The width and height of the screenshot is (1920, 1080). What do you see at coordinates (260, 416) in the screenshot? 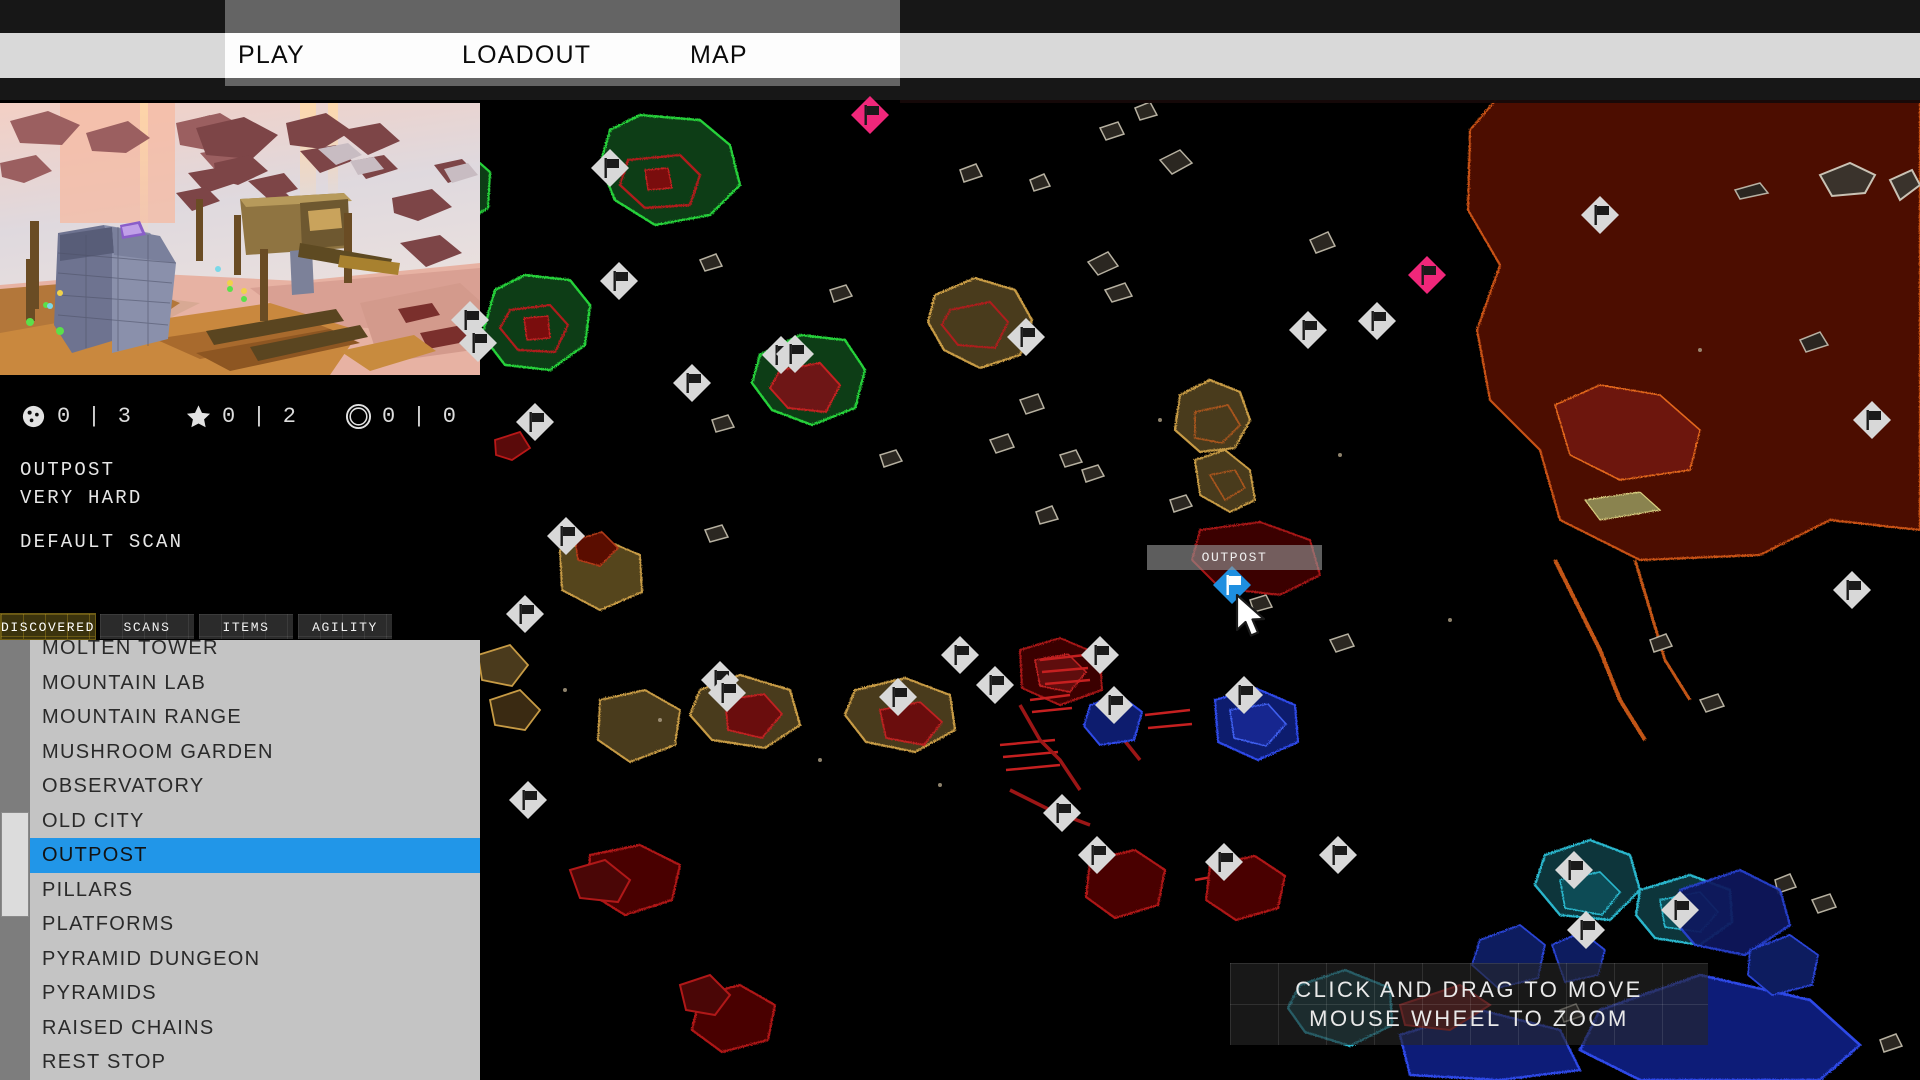
I see `stat-value-stars: 0 | 2` at bounding box center [260, 416].